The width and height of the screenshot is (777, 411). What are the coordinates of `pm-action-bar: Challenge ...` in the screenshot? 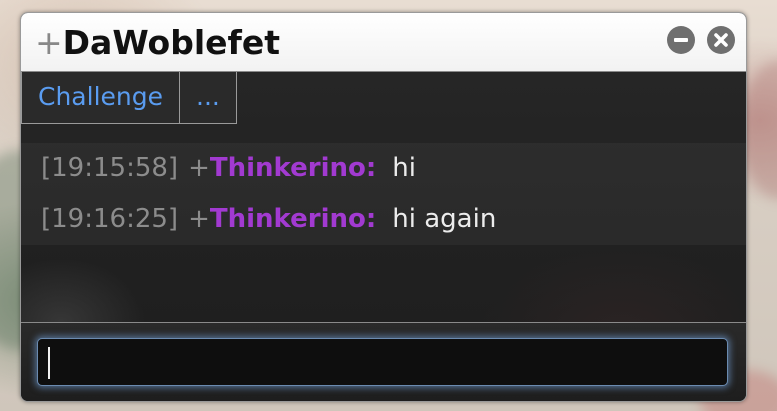 It's located at (129, 98).